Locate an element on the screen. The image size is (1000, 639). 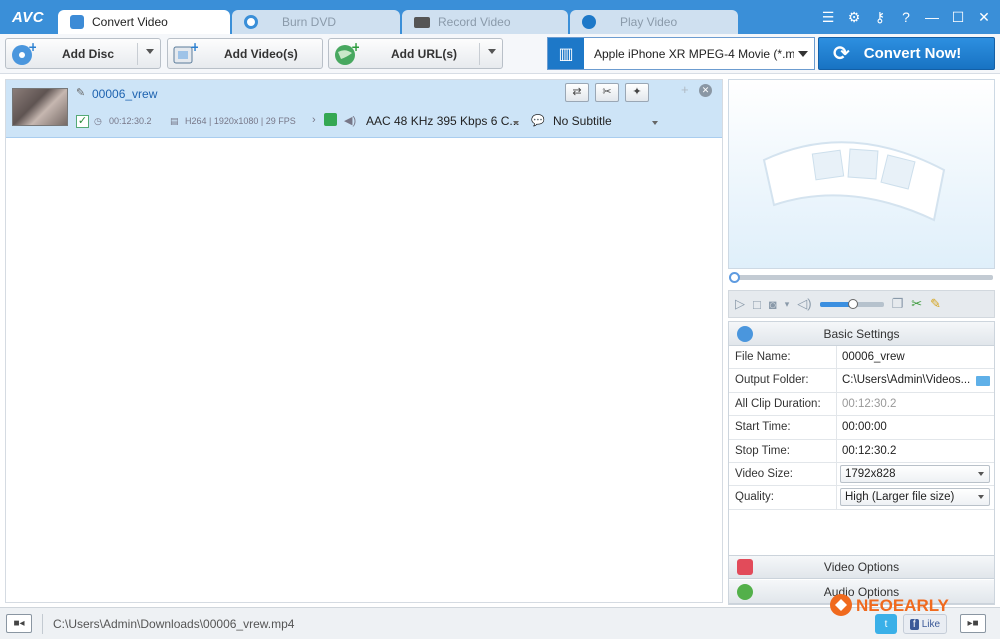
file-name-field: 00006_vrew is located at coordinates (915, 357).